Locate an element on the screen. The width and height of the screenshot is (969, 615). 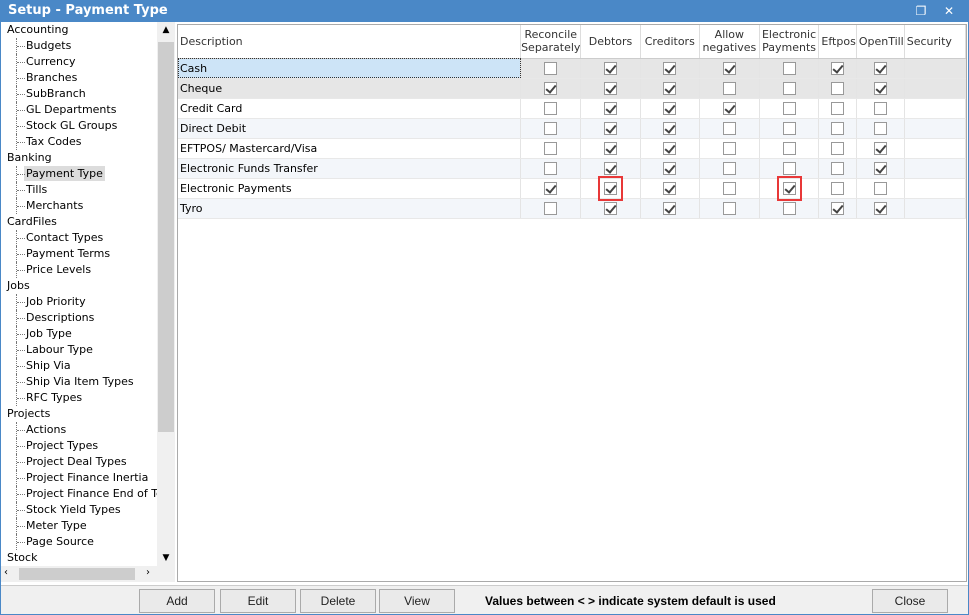
close-button: Close is located at coordinates (910, 601).